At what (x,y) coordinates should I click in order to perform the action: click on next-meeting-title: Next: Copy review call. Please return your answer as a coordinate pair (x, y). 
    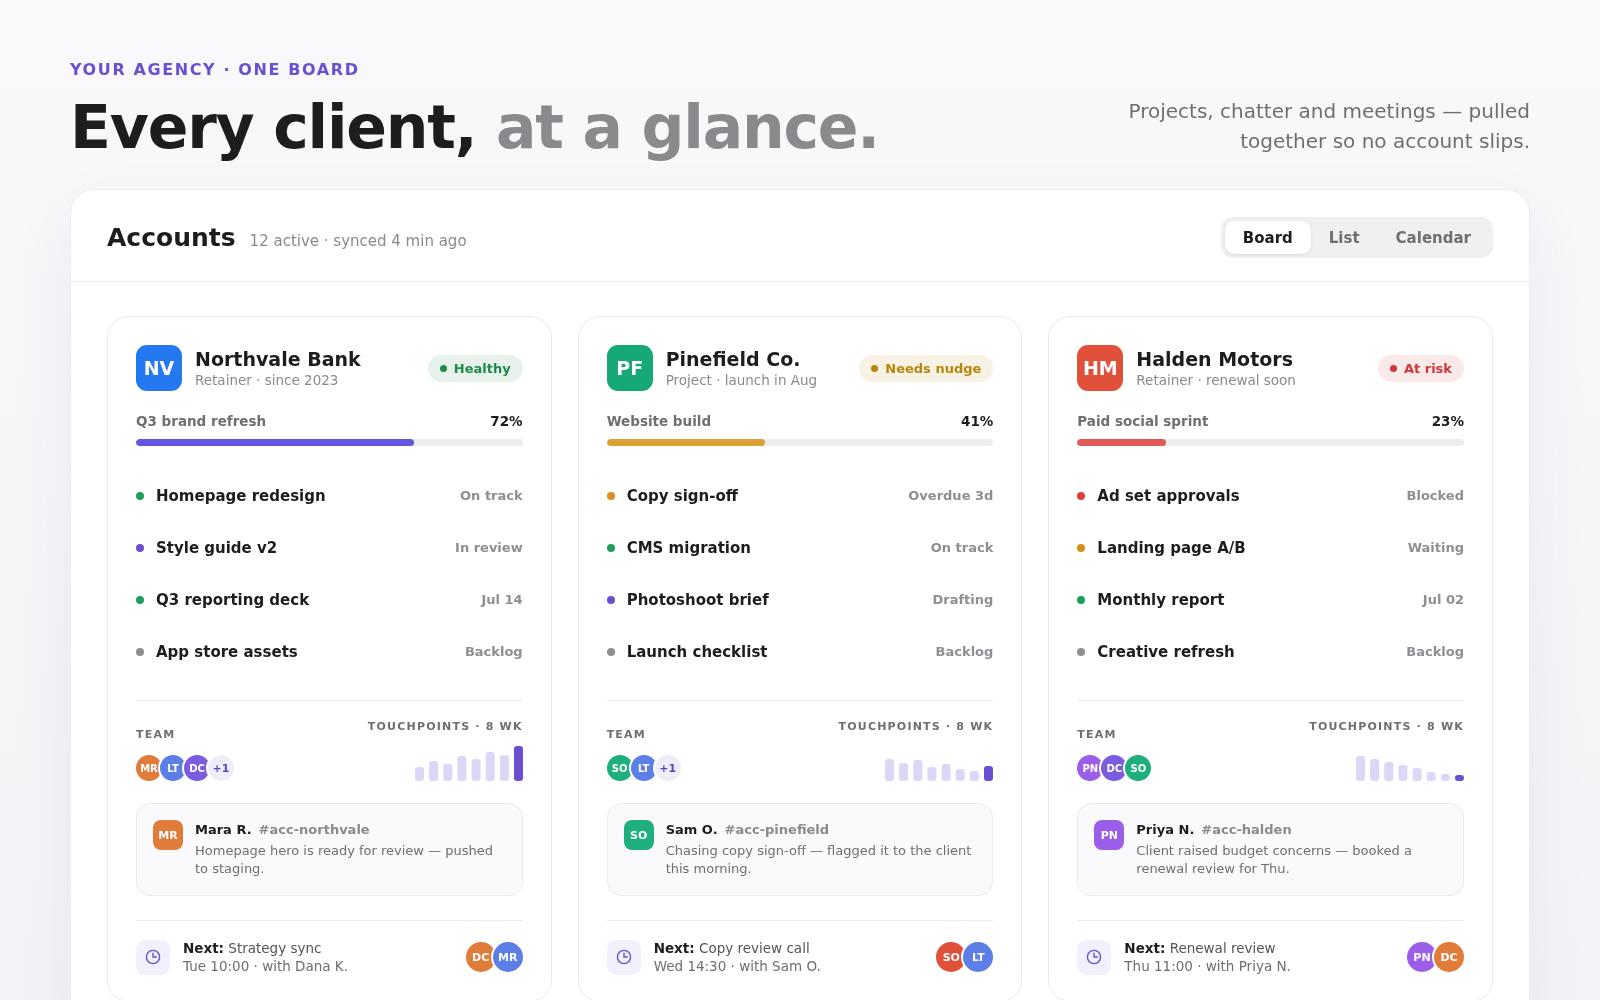
    Looking at the image, I should click on (732, 948).